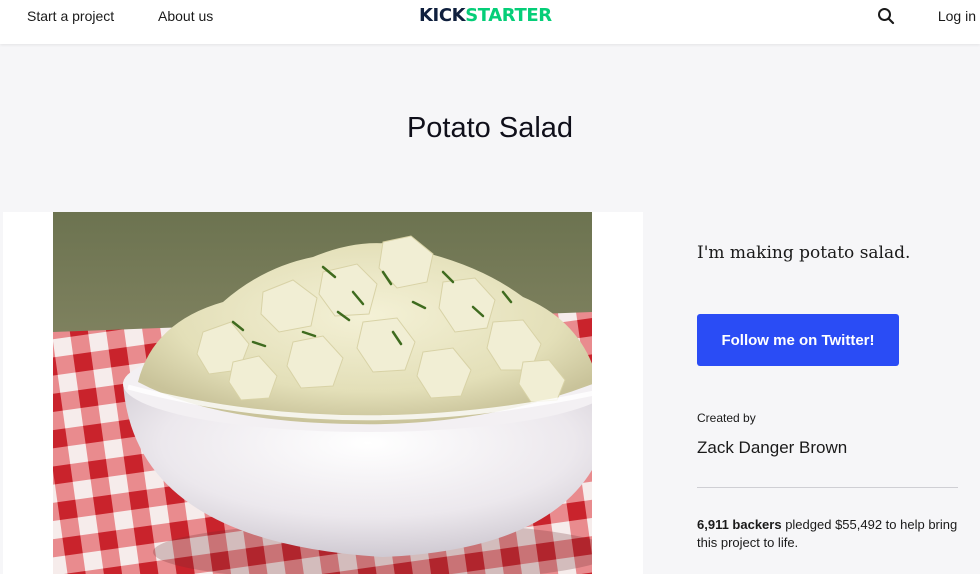 The width and height of the screenshot is (980, 574). Describe the element at coordinates (957, 16) in the screenshot. I see `login-link: Log in` at that location.